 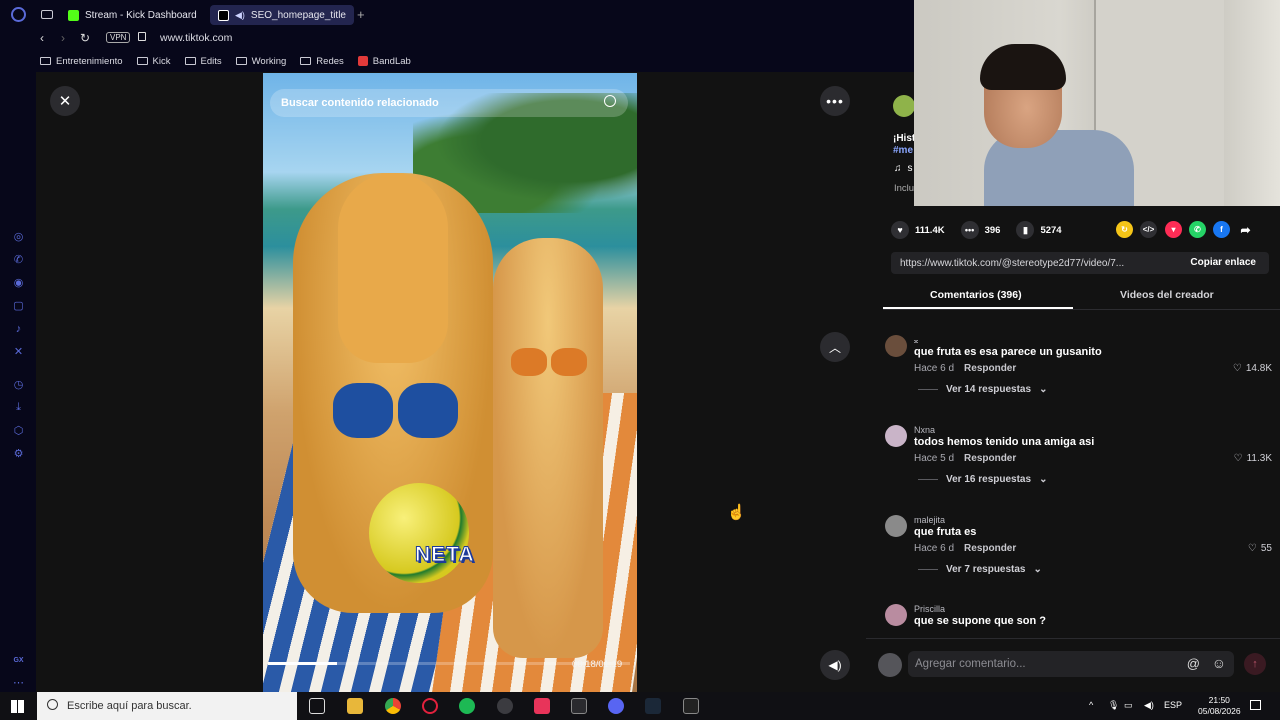 What do you see at coordinates (196, 38) in the screenshot?
I see `url-text: www.tiktok.com` at bounding box center [196, 38].